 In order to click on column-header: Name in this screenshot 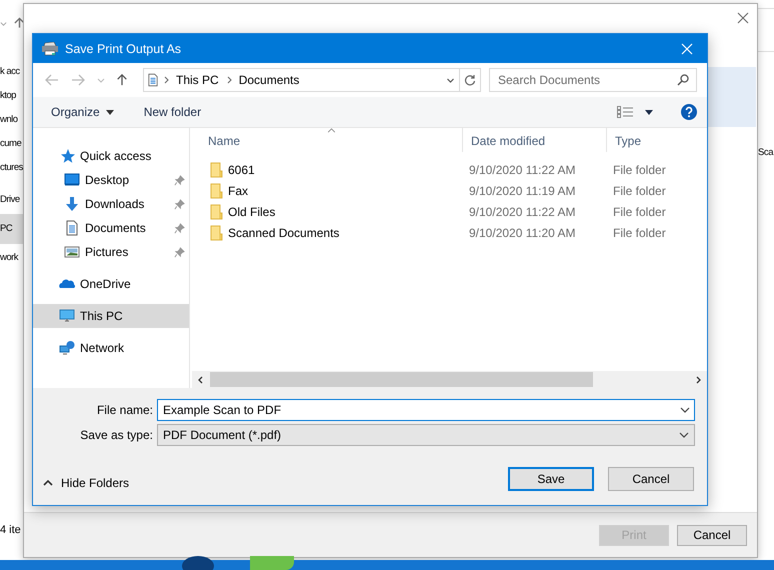, I will do `click(326, 140)`.